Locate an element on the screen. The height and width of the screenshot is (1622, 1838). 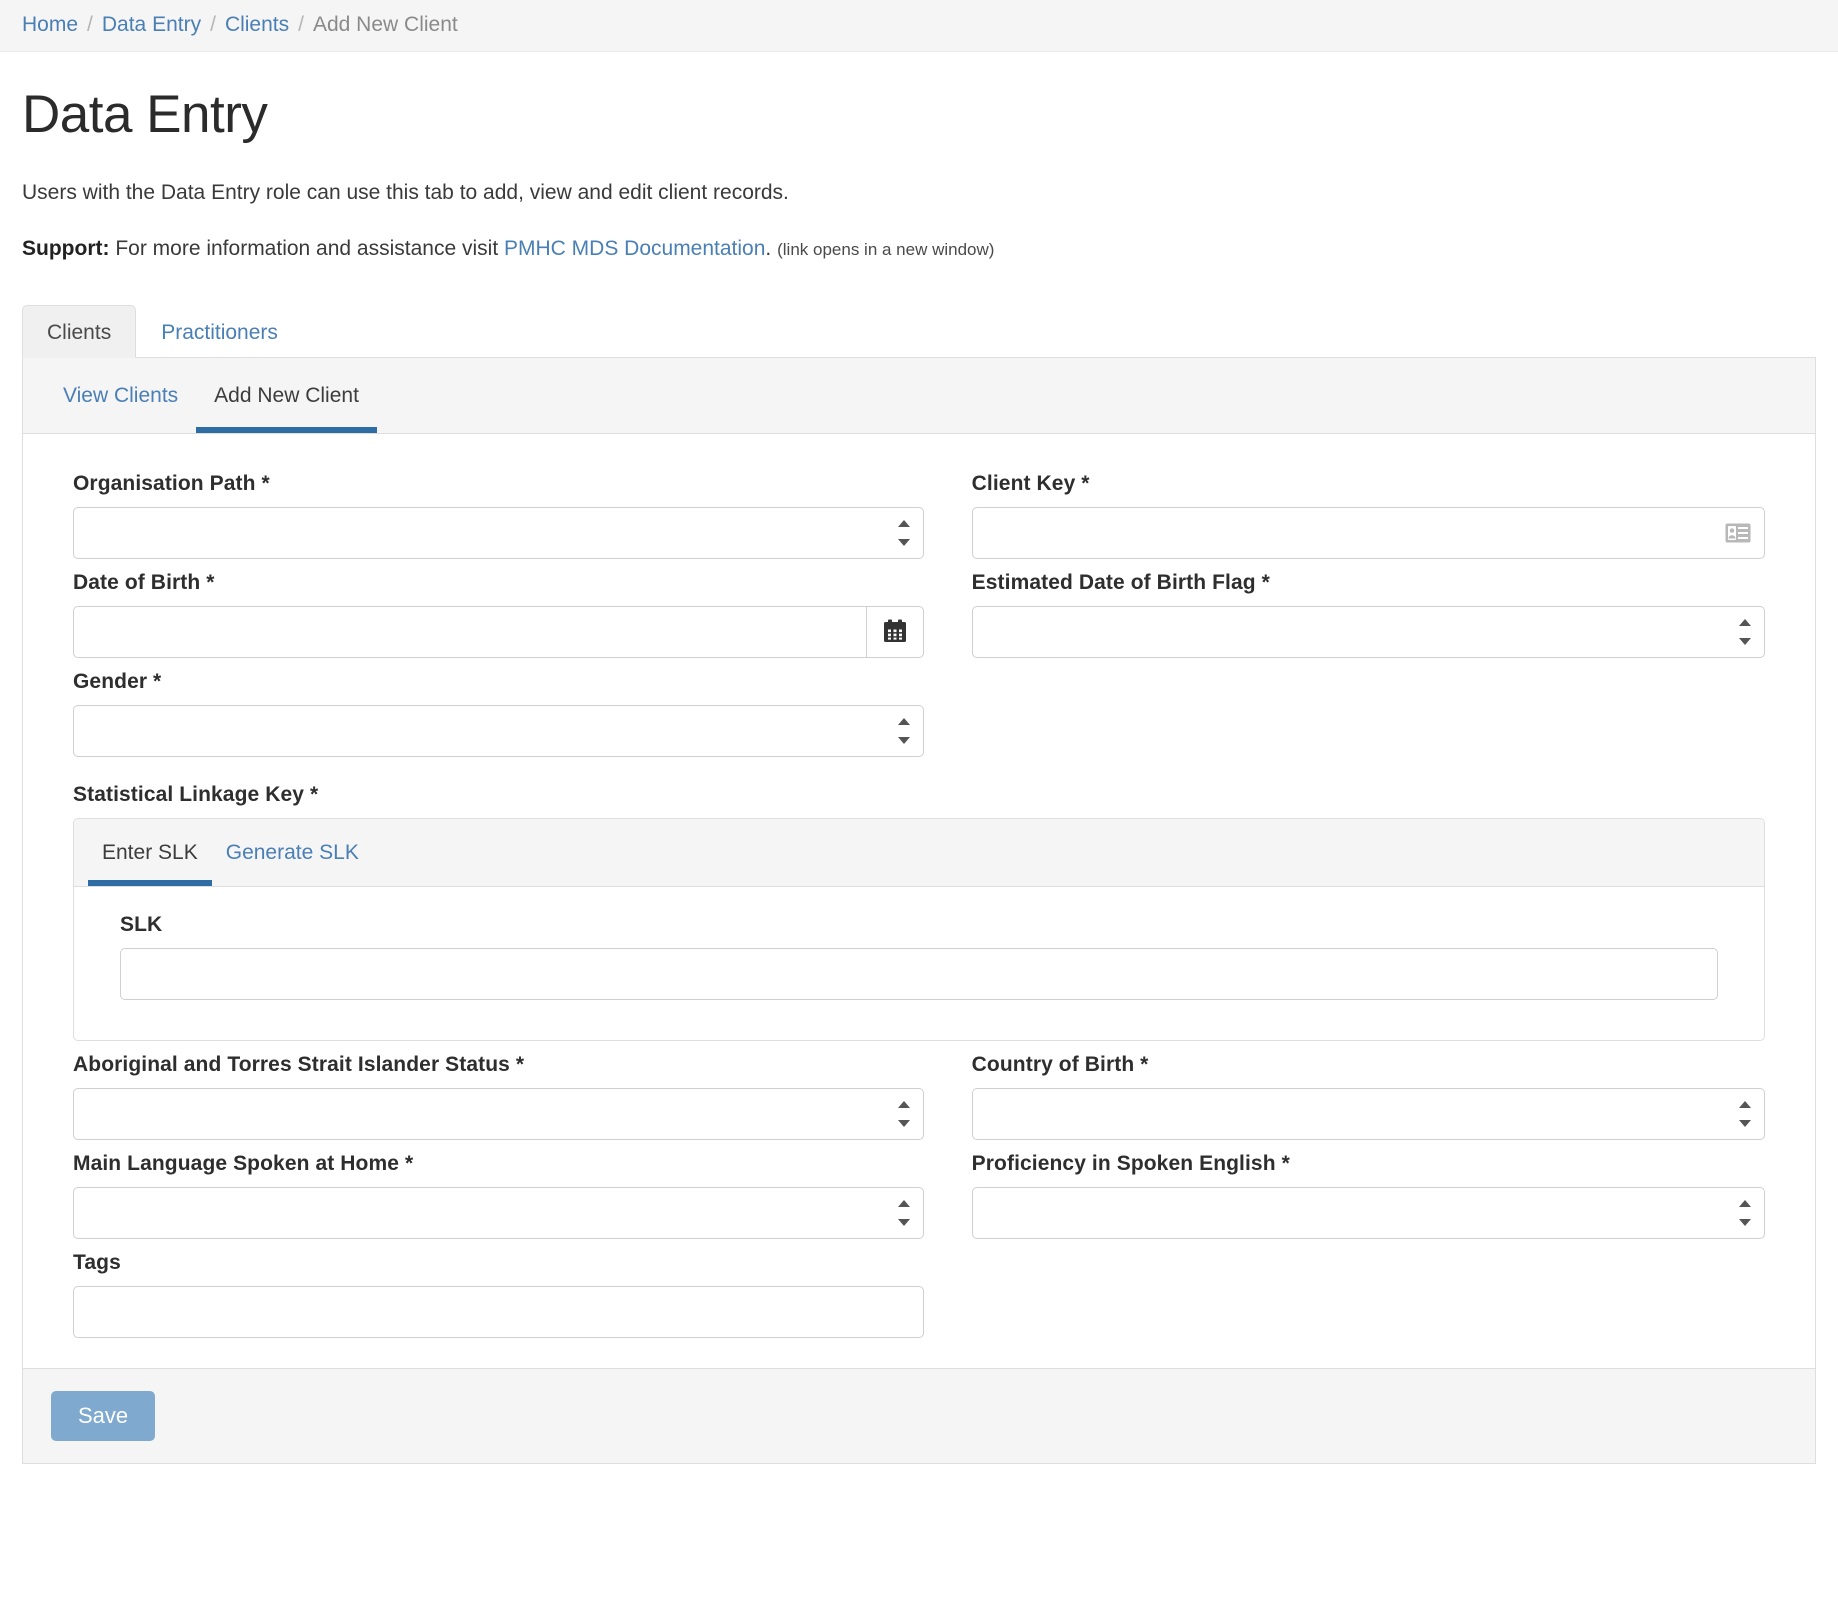
field-gender: Gender * is located at coordinates (498, 714).